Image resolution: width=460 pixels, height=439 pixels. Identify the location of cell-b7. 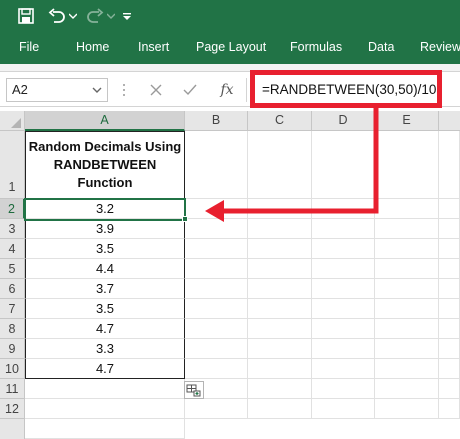
(216, 309).